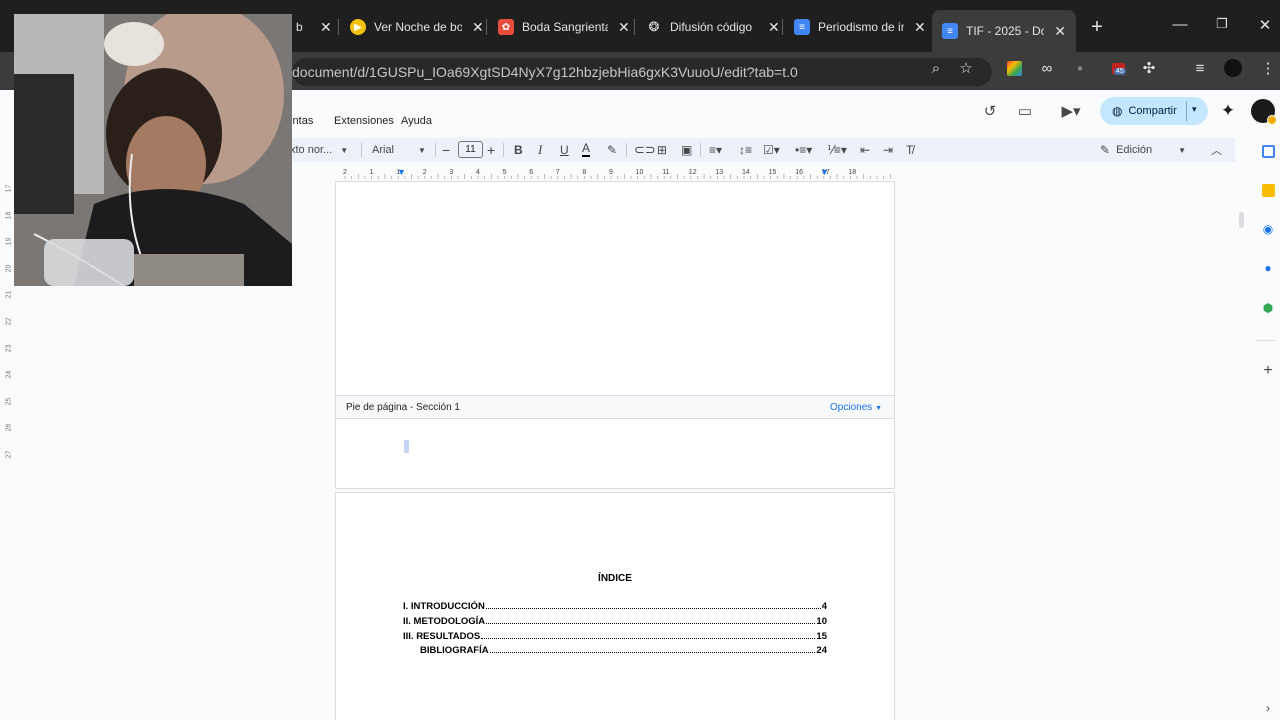 This screenshot has height=720, width=1280. I want to click on expand-side-panel-icon: ›, so click(1268, 708).